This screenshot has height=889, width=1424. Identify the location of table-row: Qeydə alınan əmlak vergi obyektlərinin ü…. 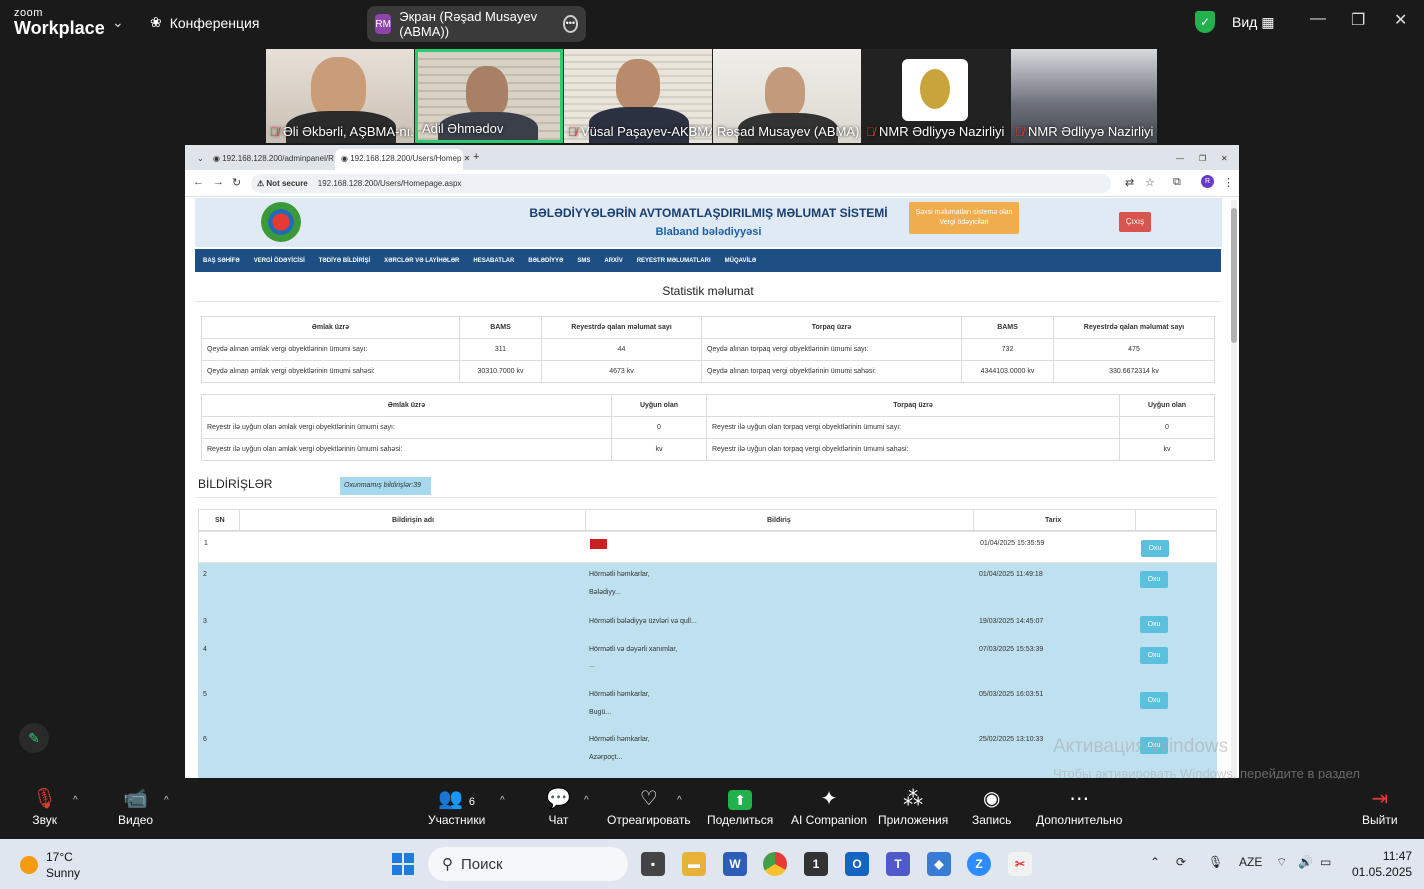
(708, 371).